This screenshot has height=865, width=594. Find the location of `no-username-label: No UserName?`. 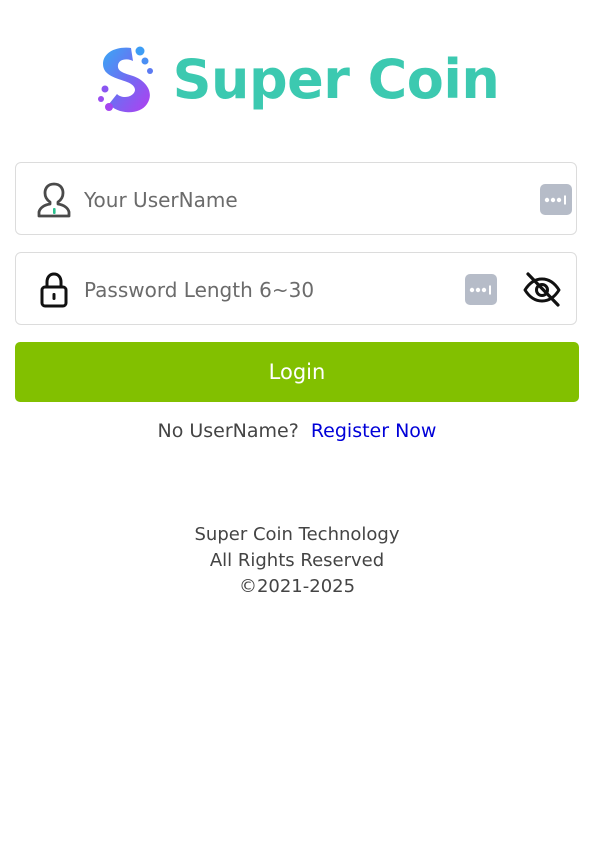

no-username-label: No UserName? is located at coordinates (228, 431).